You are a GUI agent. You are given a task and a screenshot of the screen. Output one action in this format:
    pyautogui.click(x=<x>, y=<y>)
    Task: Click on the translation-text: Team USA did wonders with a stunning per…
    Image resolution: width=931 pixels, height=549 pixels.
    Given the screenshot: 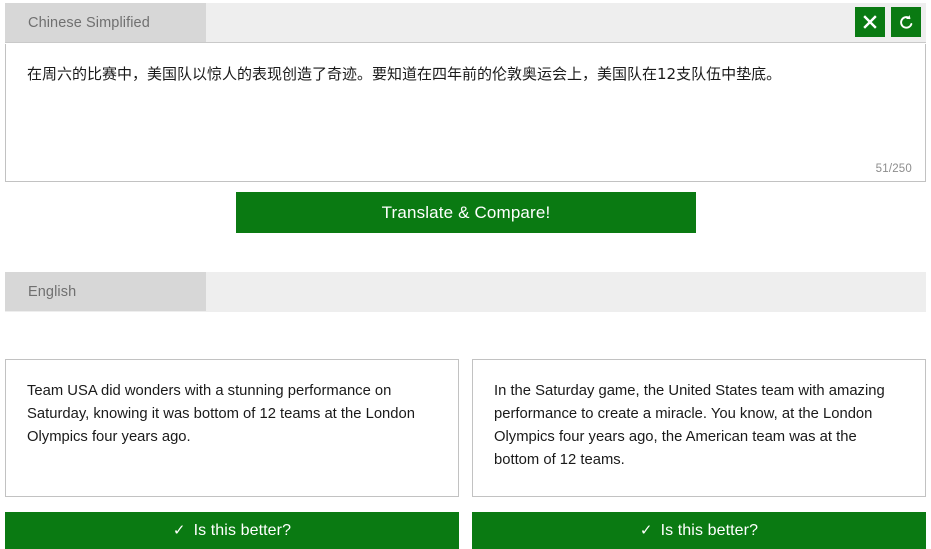 What is the action you would take?
    pyautogui.click(x=221, y=414)
    